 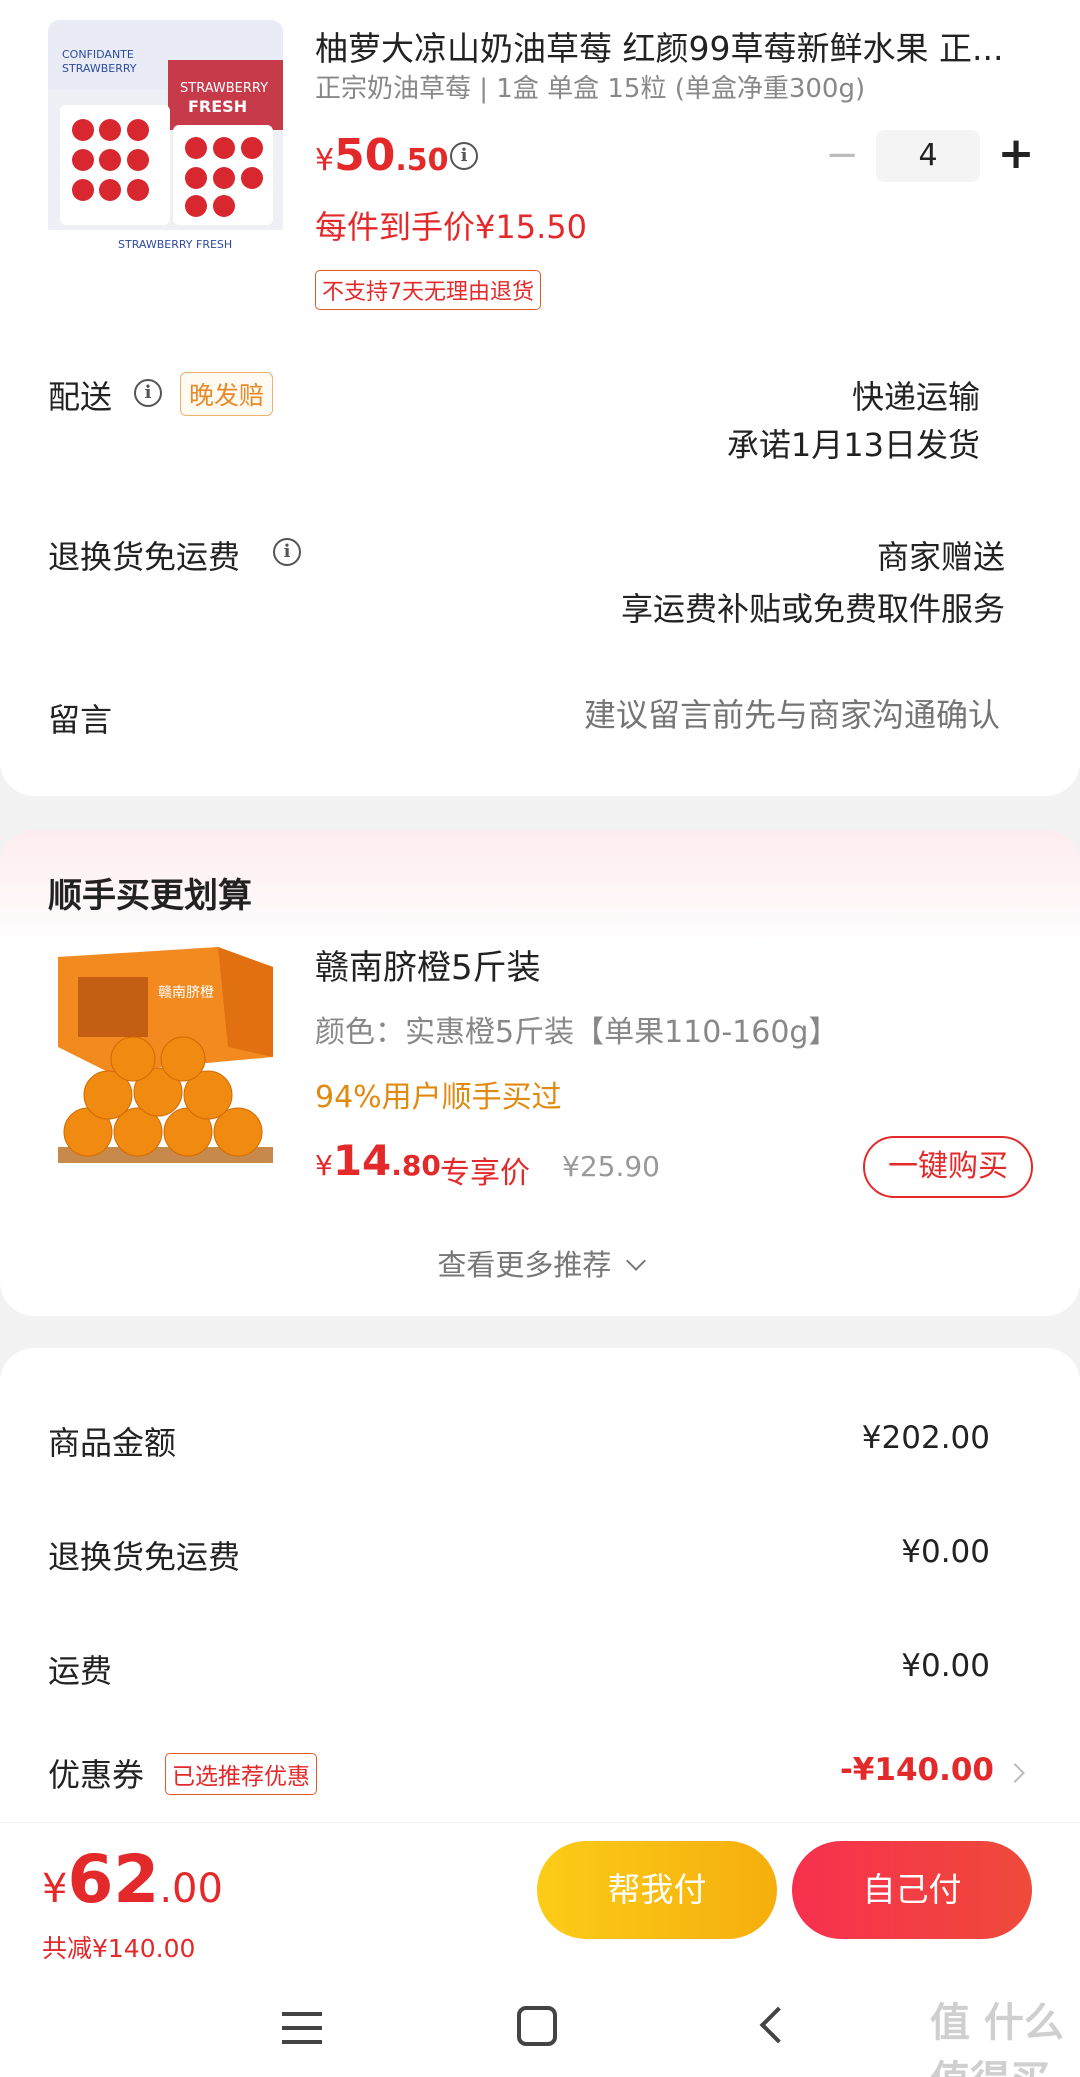 I want to click on back-icon, so click(x=778, y=2025).